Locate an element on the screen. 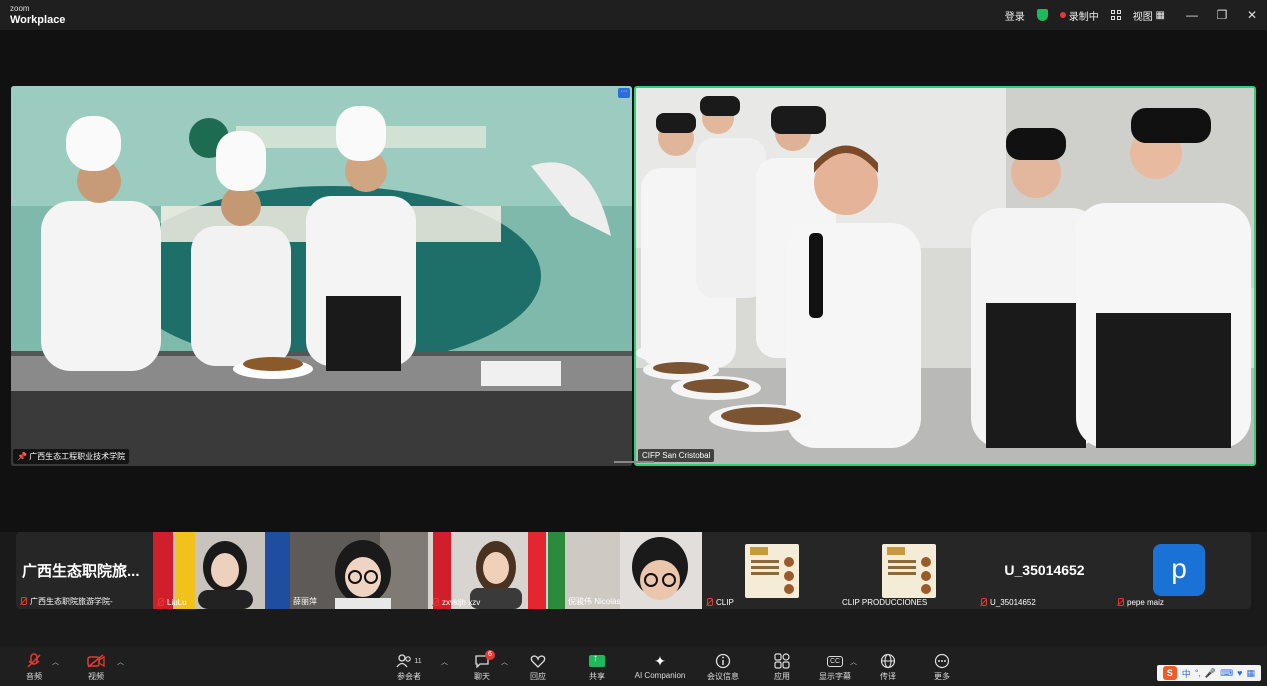 The width and height of the screenshot is (1267, 686). close-button: ✕ is located at coordinates (1252, 15).